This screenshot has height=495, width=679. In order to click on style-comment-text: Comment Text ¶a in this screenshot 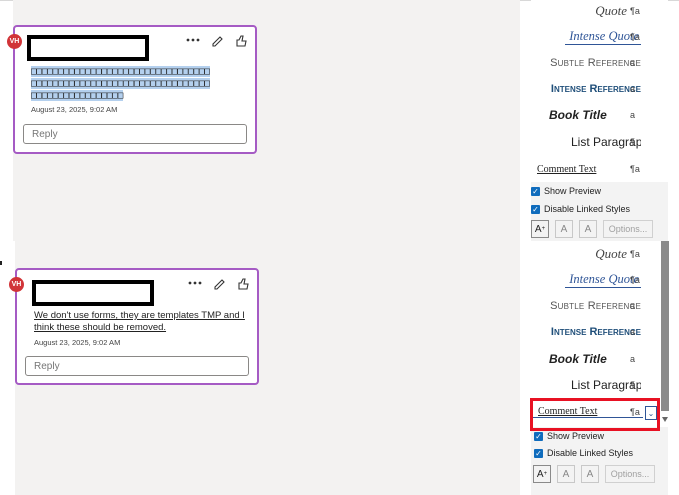, I will do `click(586, 169)`.